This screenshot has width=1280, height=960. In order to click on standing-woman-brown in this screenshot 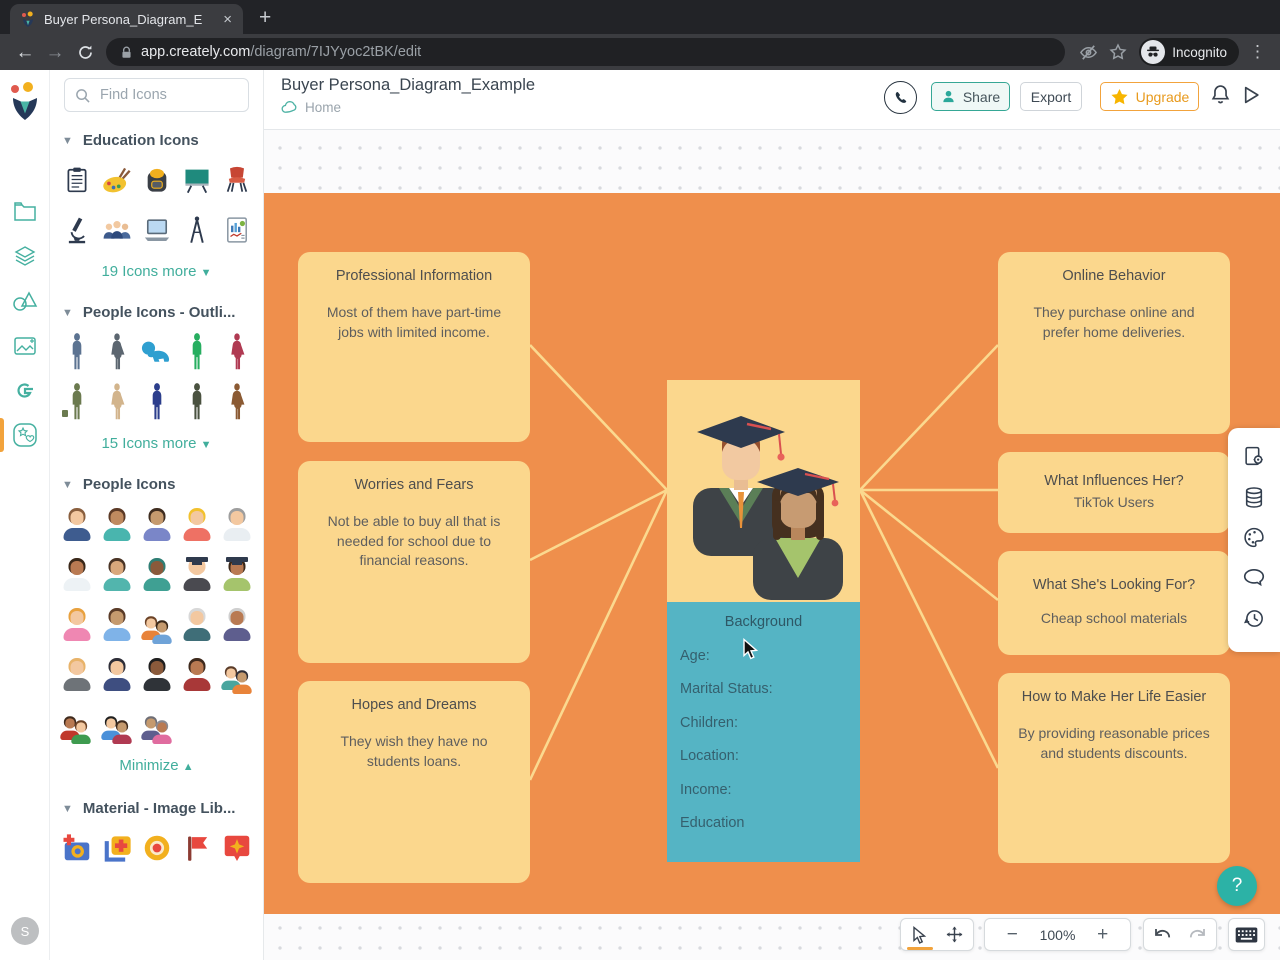, I will do `click(237, 402)`.